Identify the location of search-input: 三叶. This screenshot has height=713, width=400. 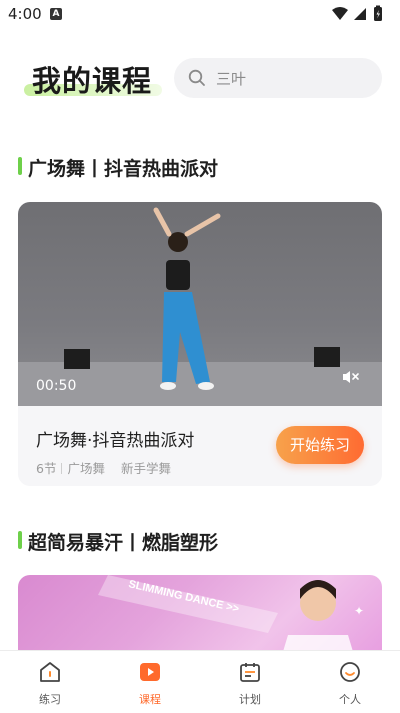
(278, 78).